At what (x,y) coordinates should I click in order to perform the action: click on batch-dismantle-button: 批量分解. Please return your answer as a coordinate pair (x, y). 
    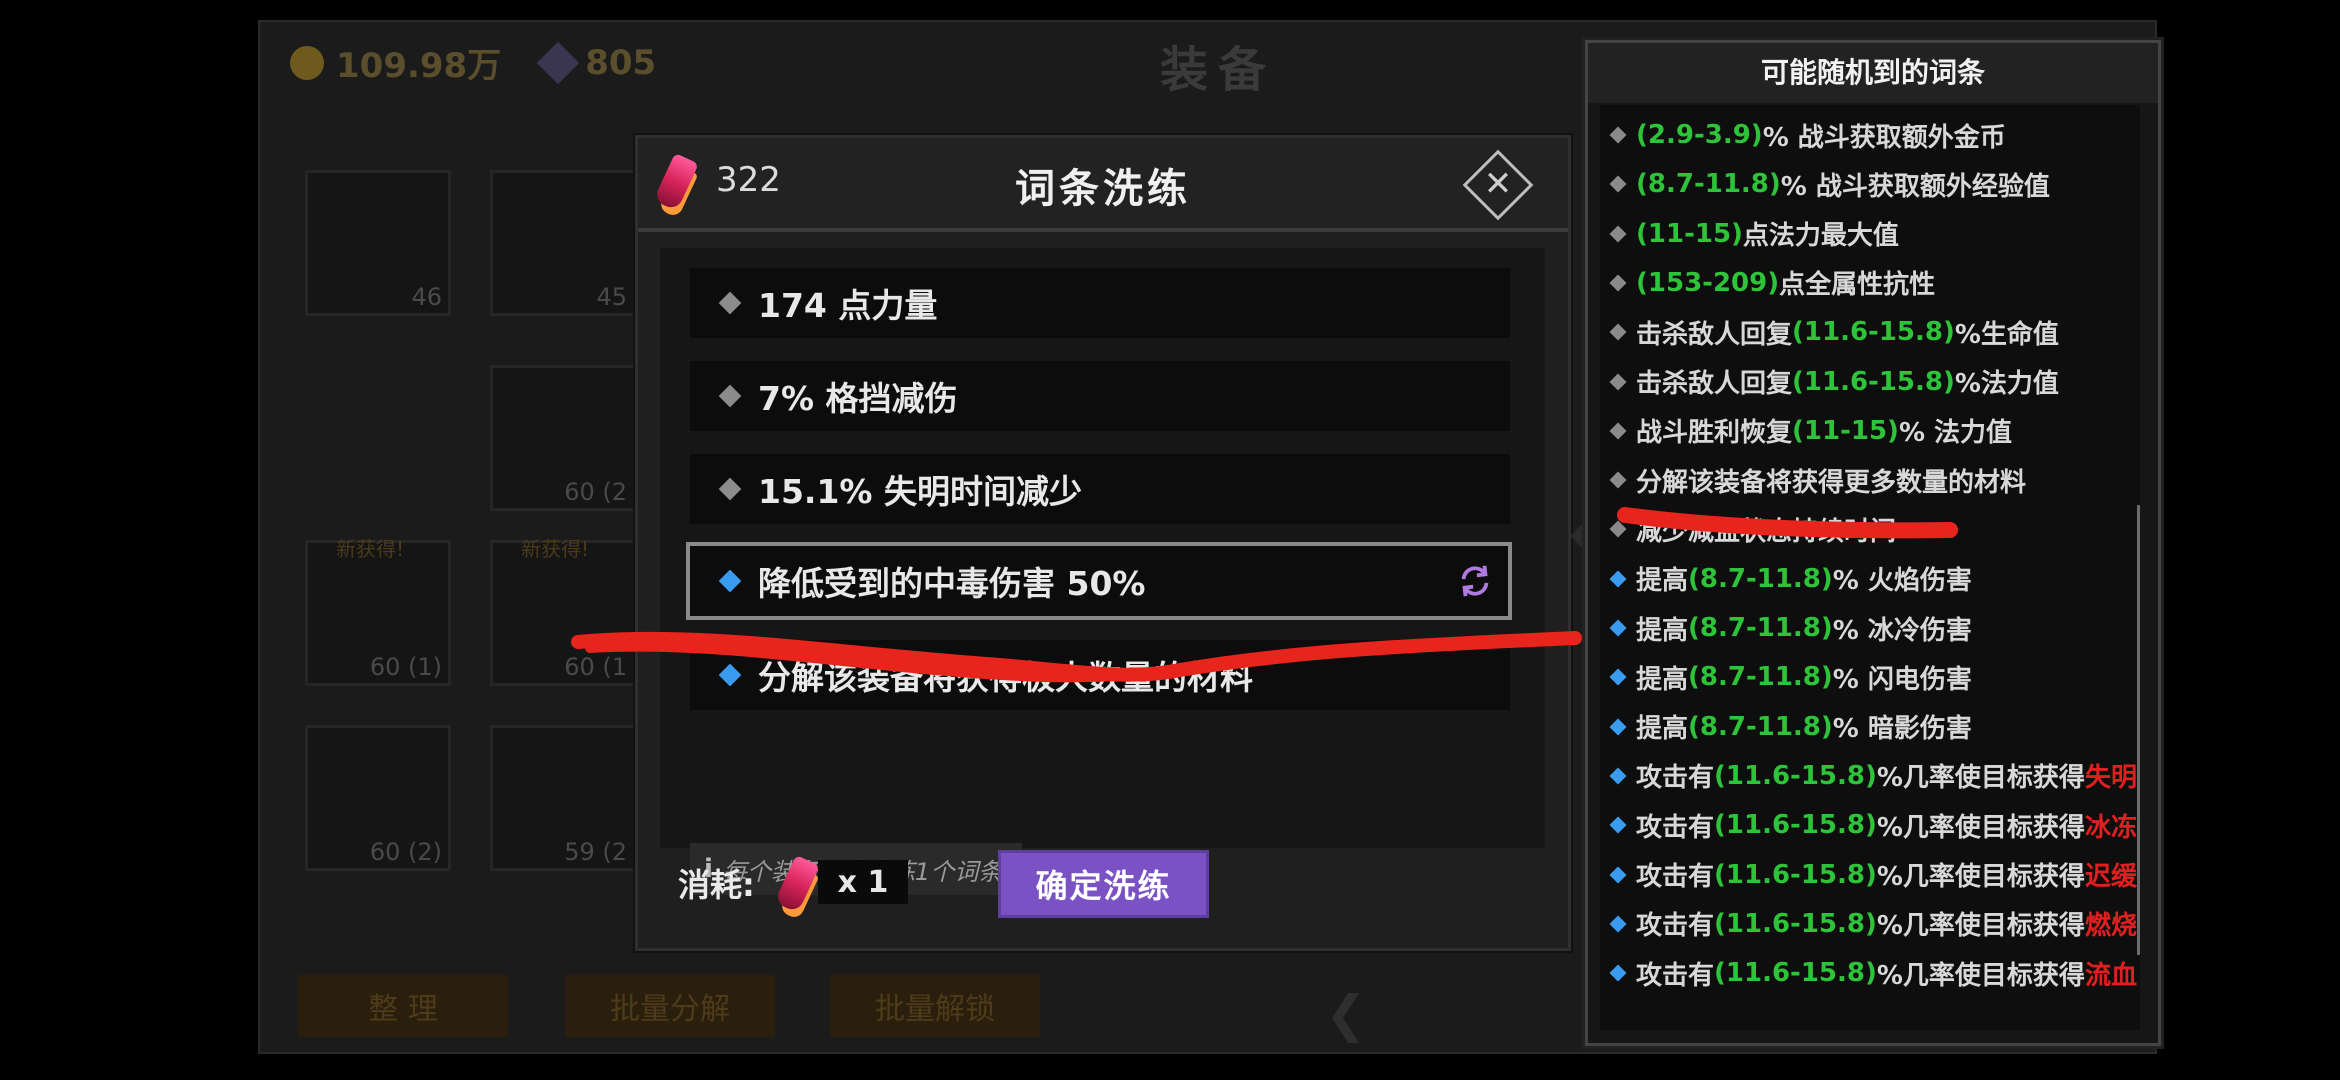
    Looking at the image, I should click on (670, 1006).